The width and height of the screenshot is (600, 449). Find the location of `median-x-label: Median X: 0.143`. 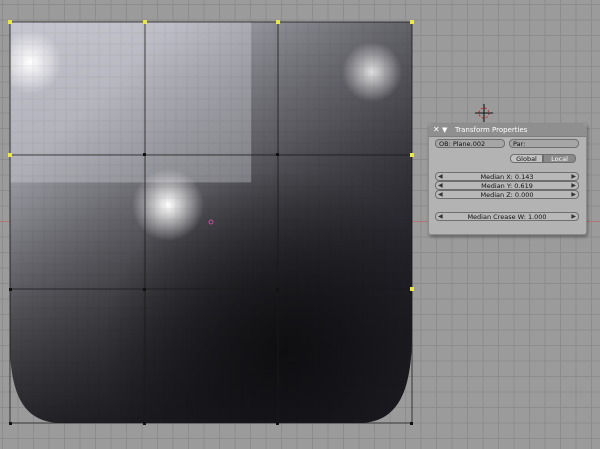

median-x-label: Median X: 0.143 is located at coordinates (507, 177).